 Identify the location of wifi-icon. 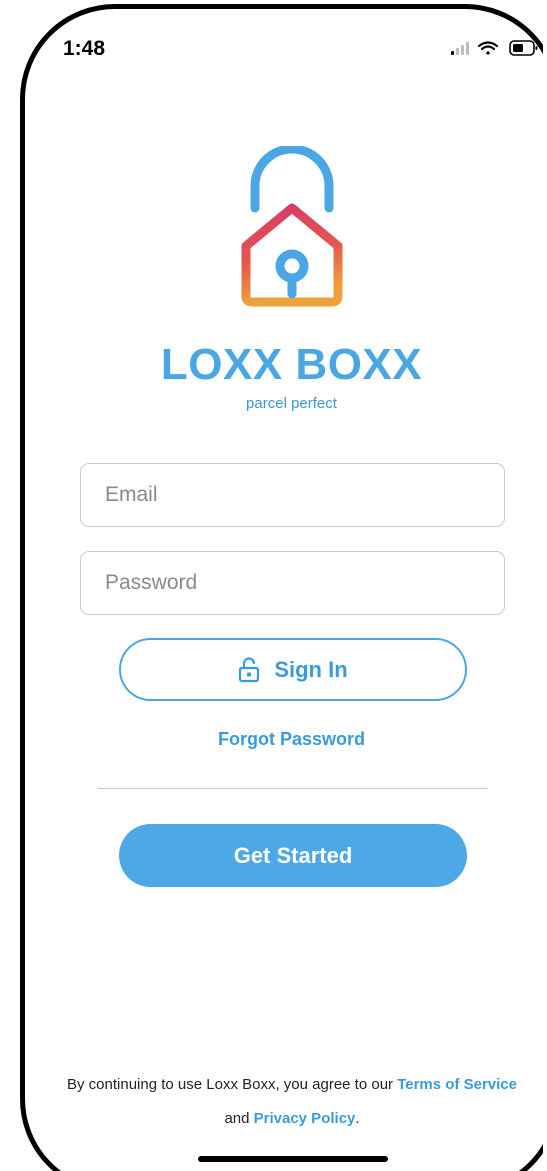
(488, 48).